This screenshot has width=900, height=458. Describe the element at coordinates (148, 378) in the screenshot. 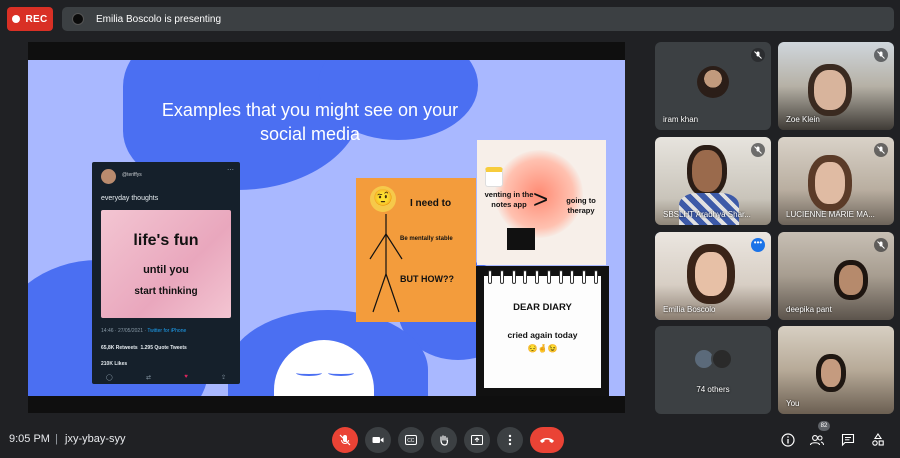

I see `retweet-icon: ⇄` at that location.